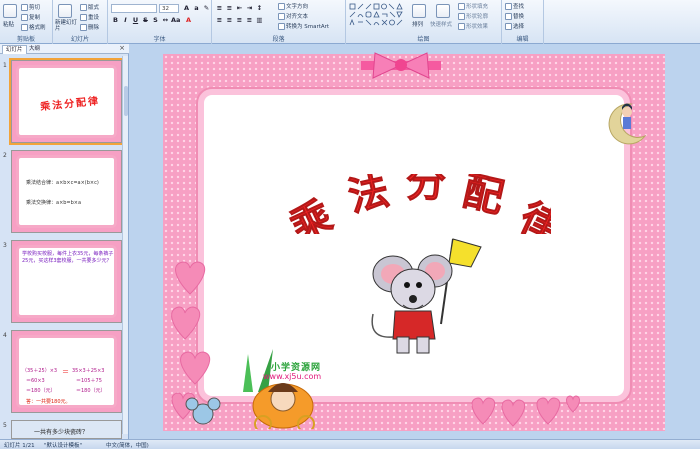 This screenshot has width=700, height=449. I want to click on shape-effects-button: 形状效果, so click(473, 26).